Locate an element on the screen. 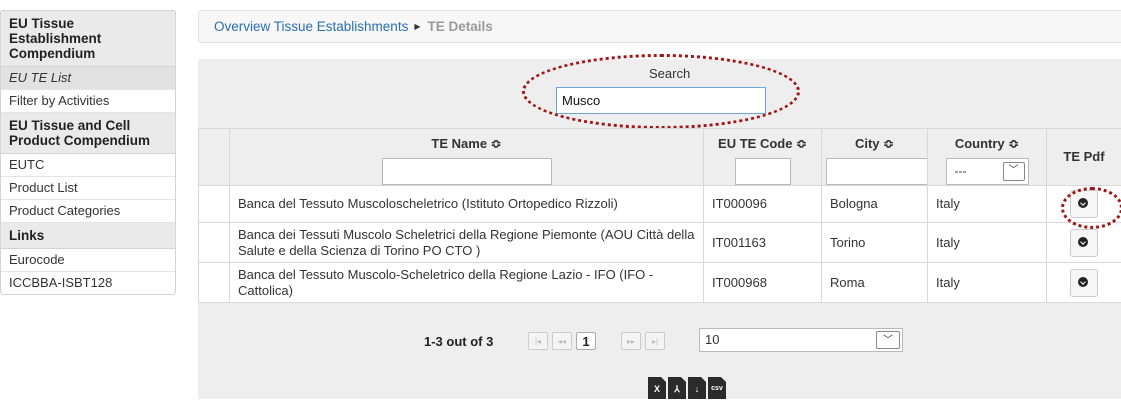  column-header-city: City ≎ is located at coordinates (875, 157).